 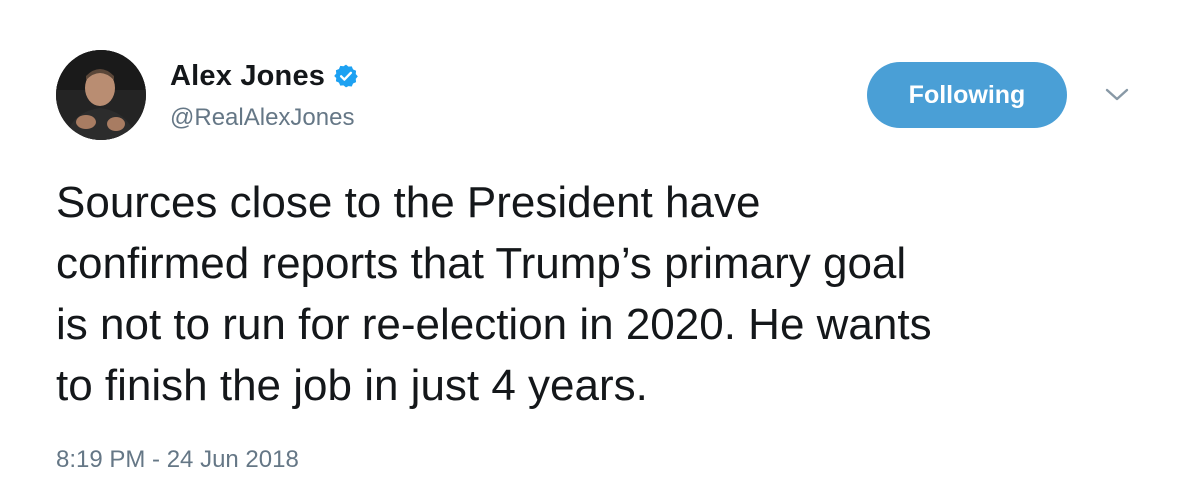 I want to click on display-name-row: Alex Jones, so click(x=264, y=76).